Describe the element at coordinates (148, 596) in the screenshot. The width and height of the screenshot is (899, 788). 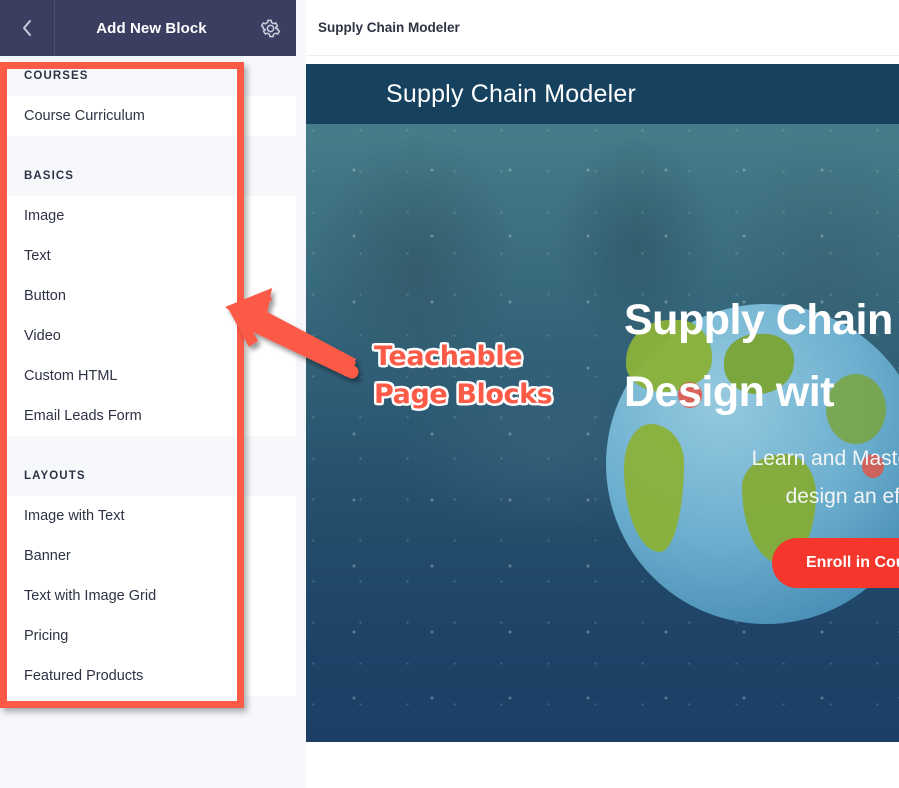
I see `block-item-text-with-image-grid: Text with Image Grid` at that location.